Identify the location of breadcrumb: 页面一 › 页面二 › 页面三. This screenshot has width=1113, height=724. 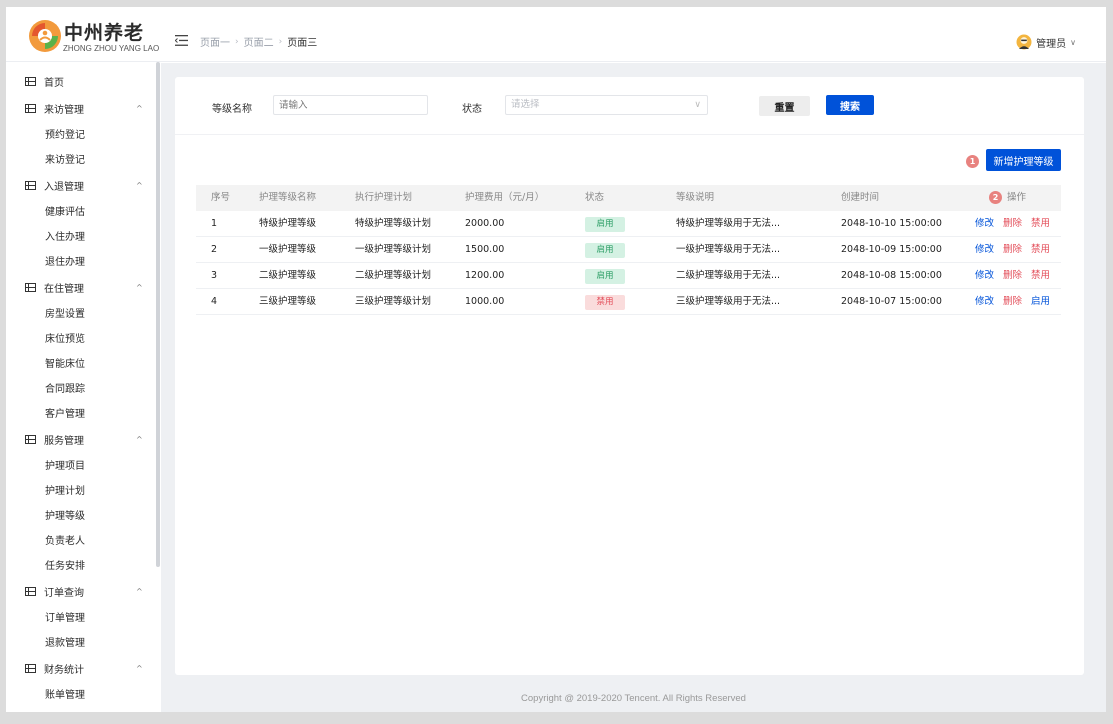
(258, 42).